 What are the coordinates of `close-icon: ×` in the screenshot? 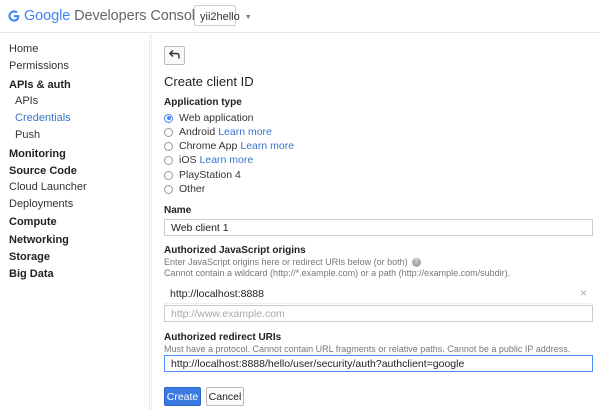 It's located at (583, 293).